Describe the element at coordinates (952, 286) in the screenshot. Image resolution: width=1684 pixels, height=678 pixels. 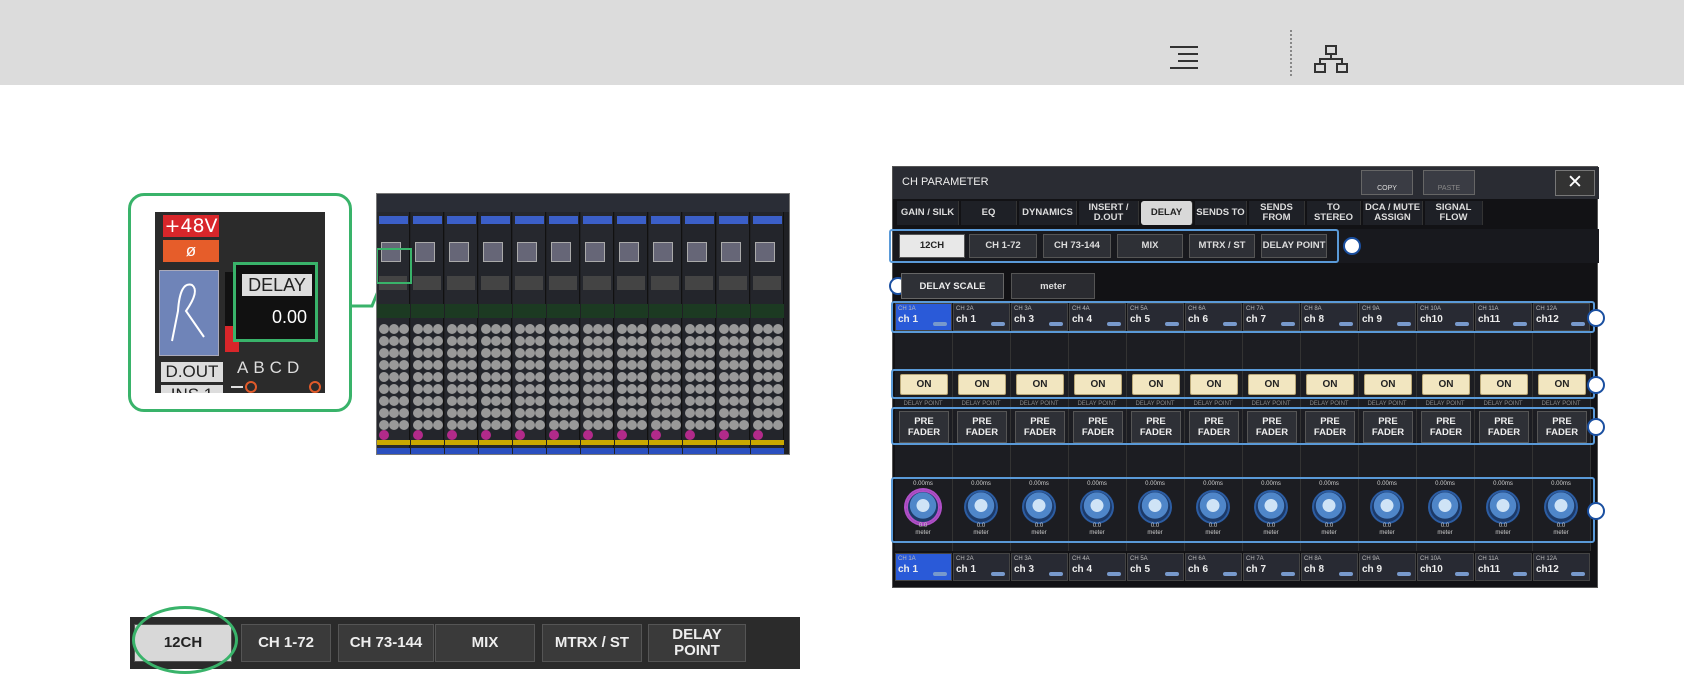
I see `delay-scale-button: DELAY SCALE` at that location.